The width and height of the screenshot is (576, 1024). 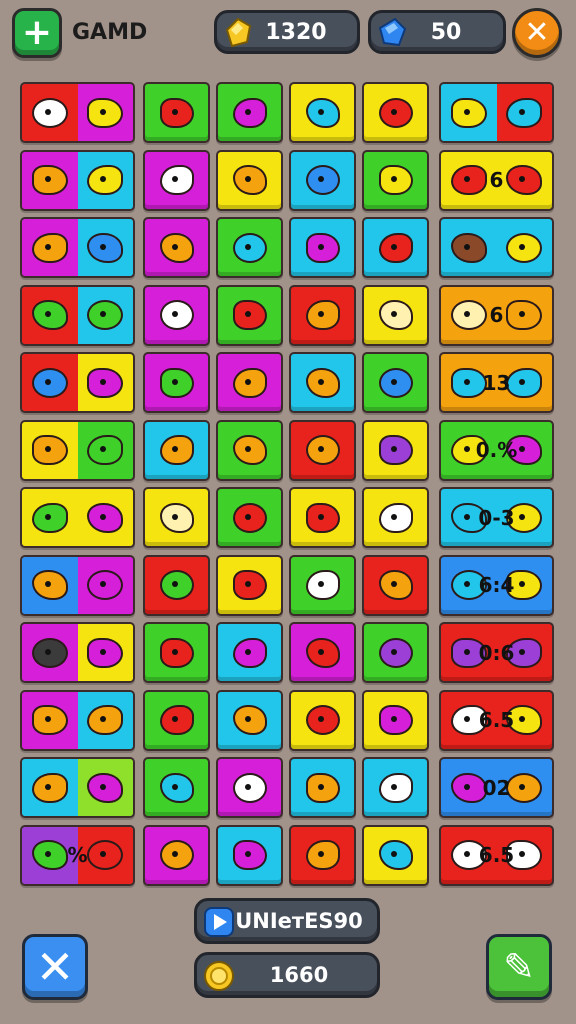 I want to click on tile-label: %, so click(x=77, y=855).